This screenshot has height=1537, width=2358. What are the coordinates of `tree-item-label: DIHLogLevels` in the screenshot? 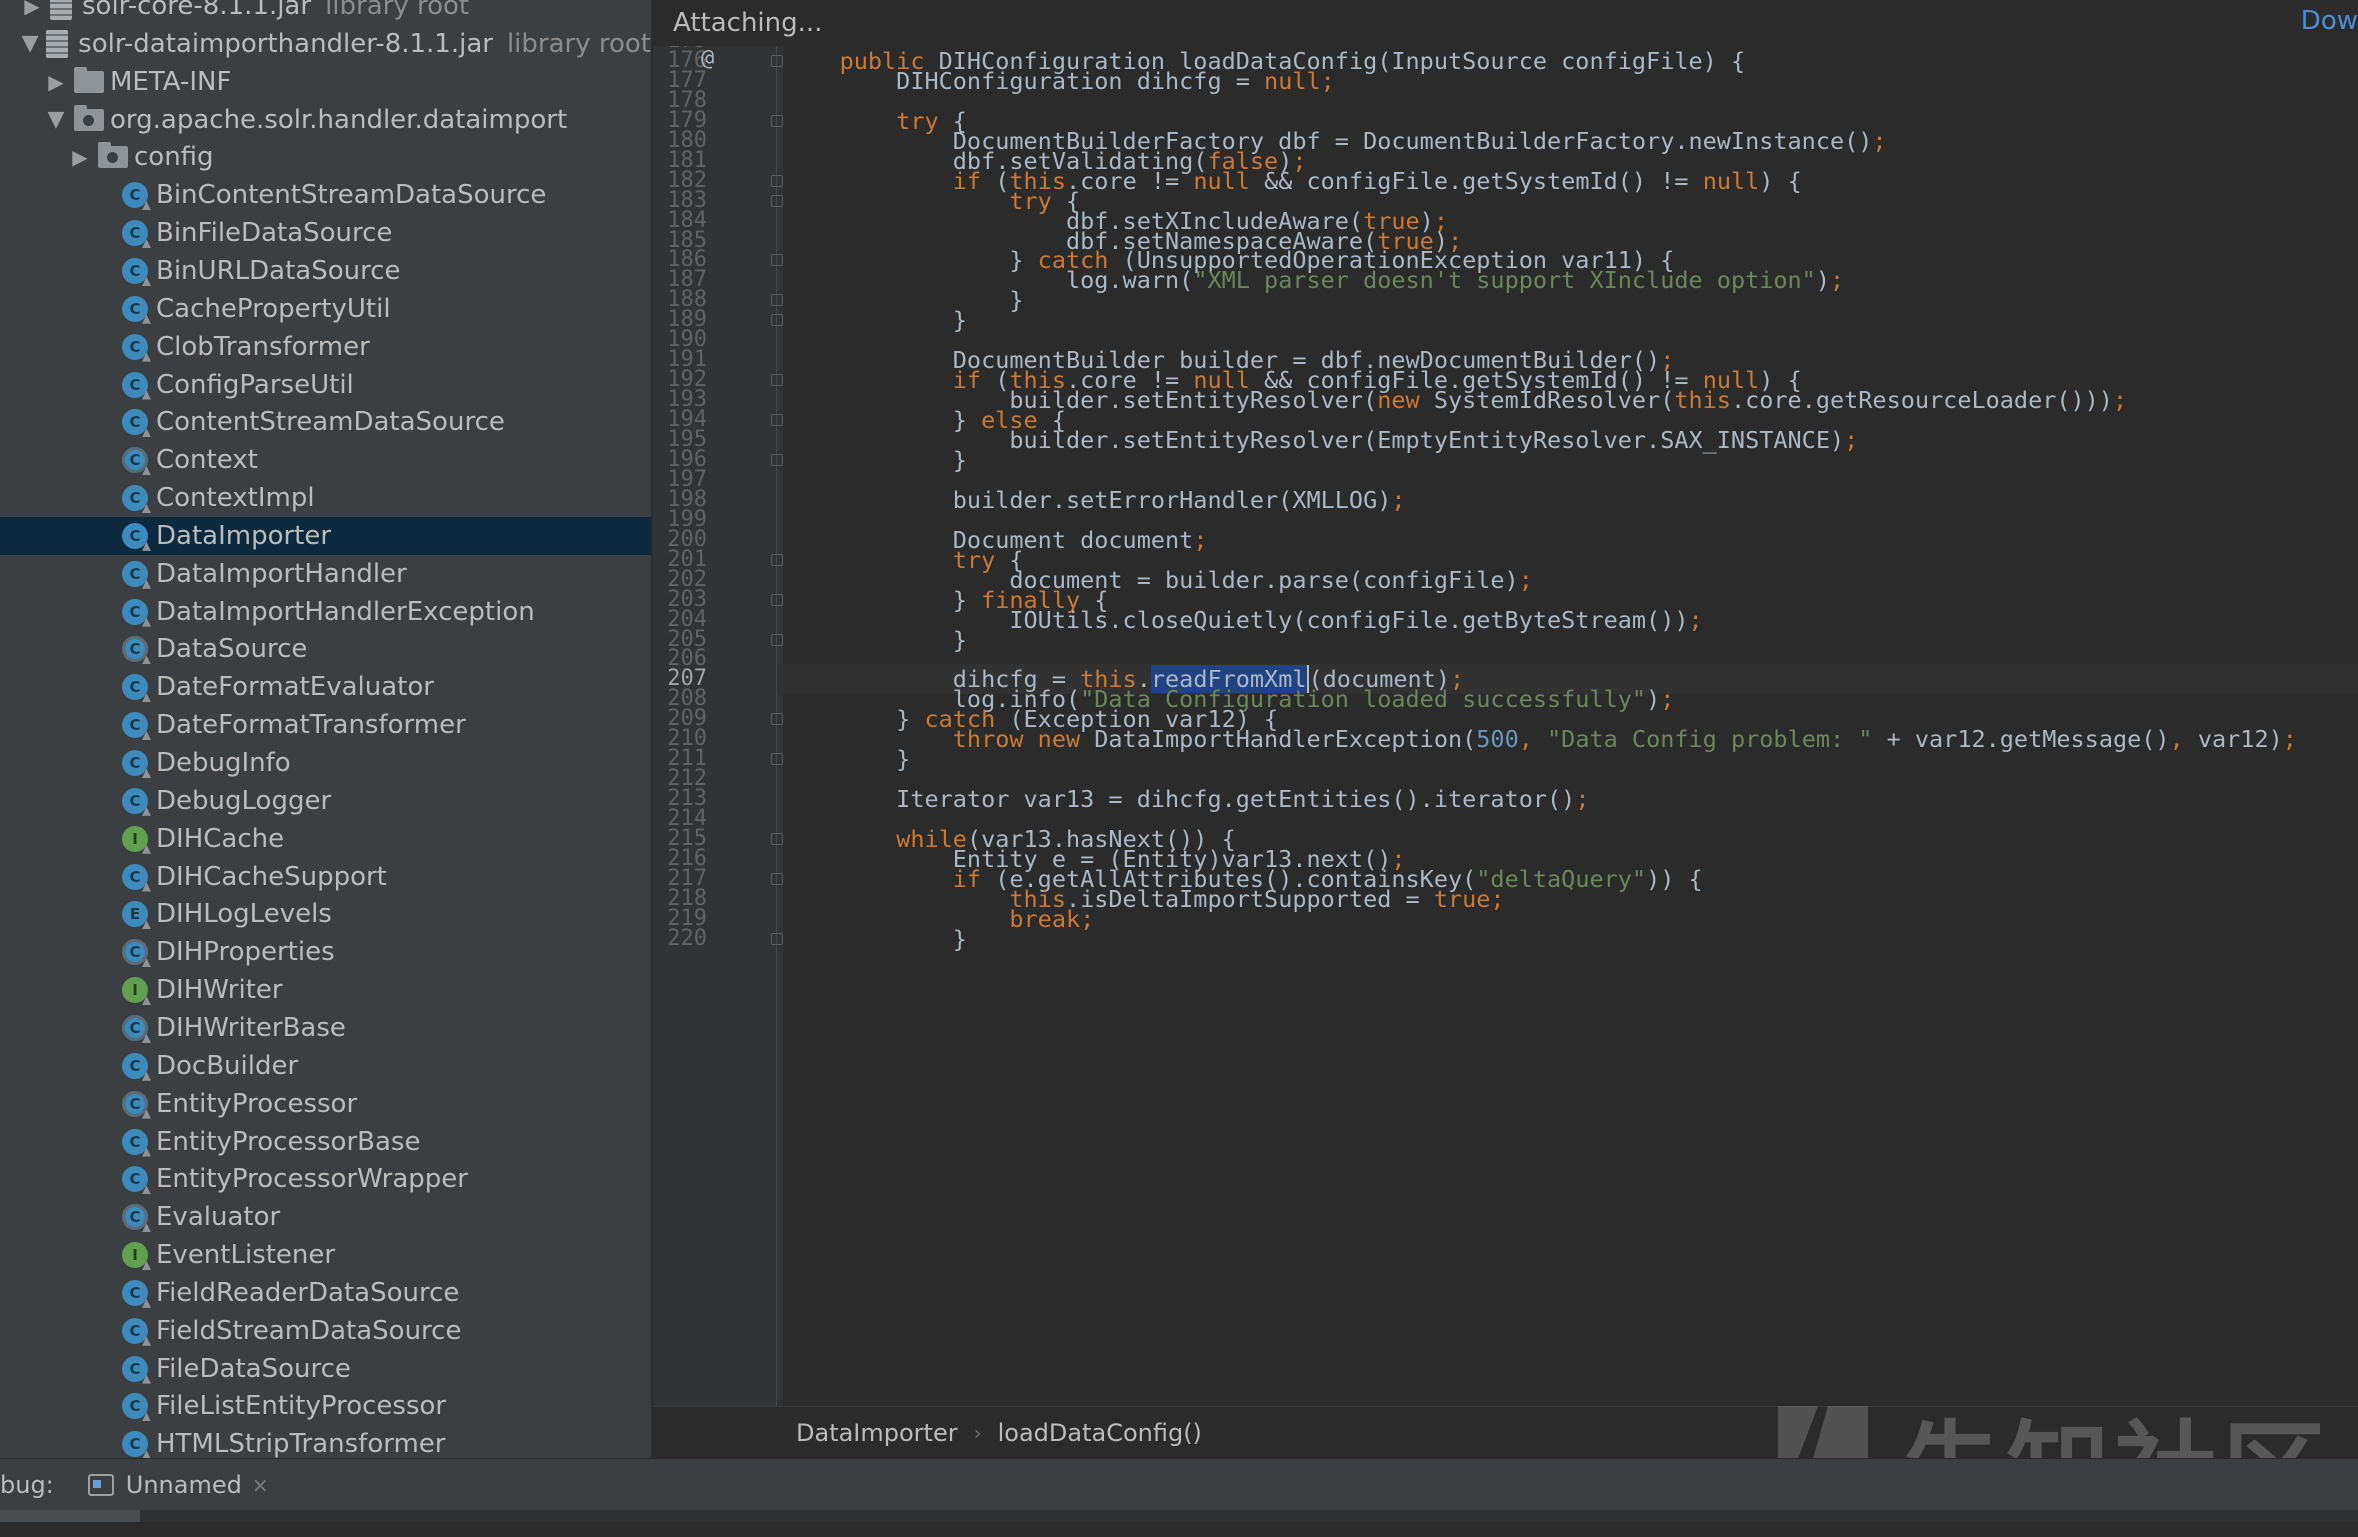 It's located at (244, 914).